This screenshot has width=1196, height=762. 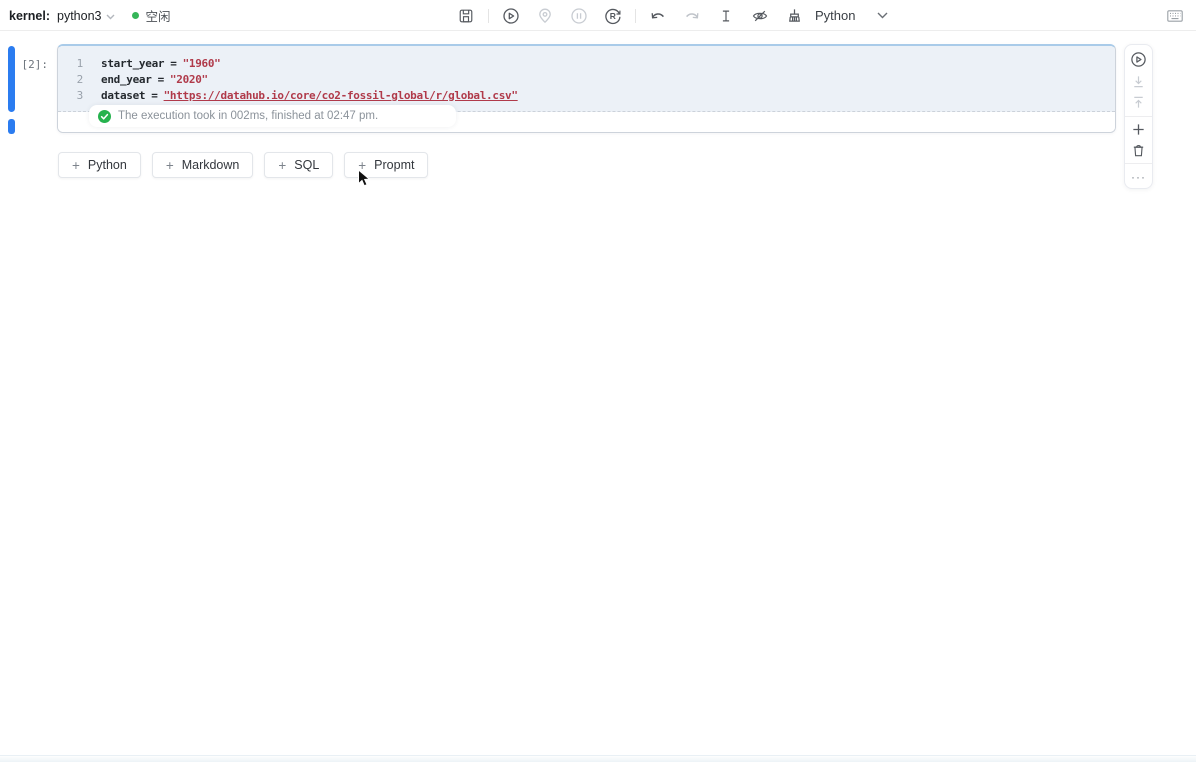 What do you see at coordinates (579, 15) in the screenshot?
I see `pause-icon` at bounding box center [579, 15].